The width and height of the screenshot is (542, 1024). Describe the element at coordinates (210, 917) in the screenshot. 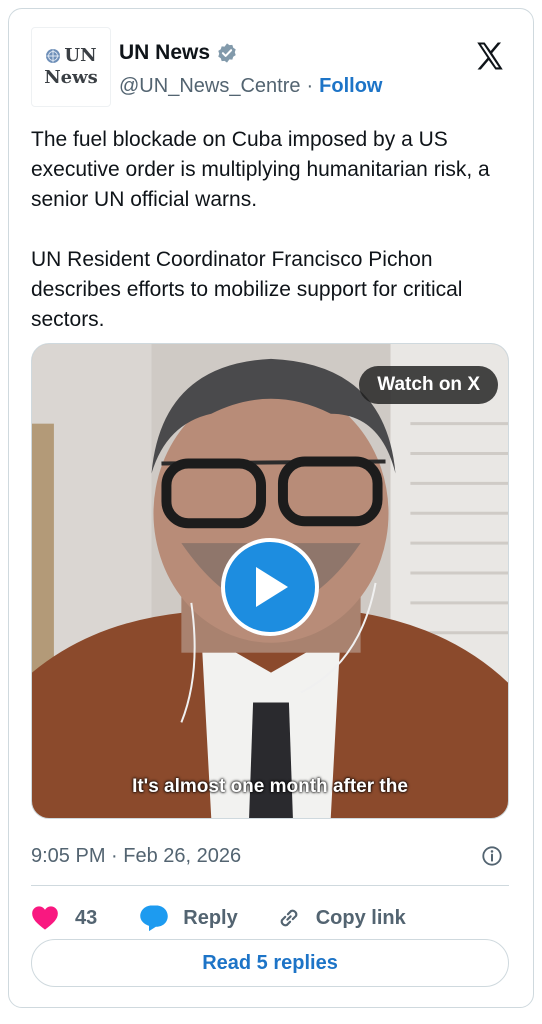

I see `reply-label: Reply` at that location.